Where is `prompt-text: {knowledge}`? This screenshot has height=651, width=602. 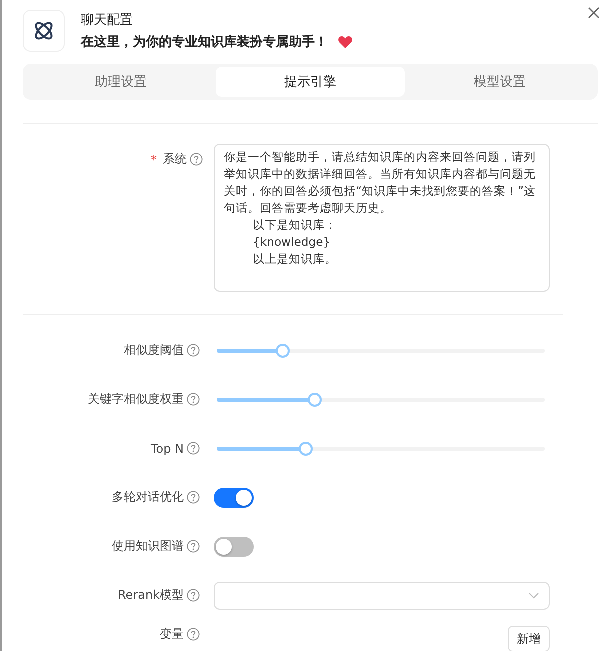
prompt-text: {knowledge} is located at coordinates (292, 242).